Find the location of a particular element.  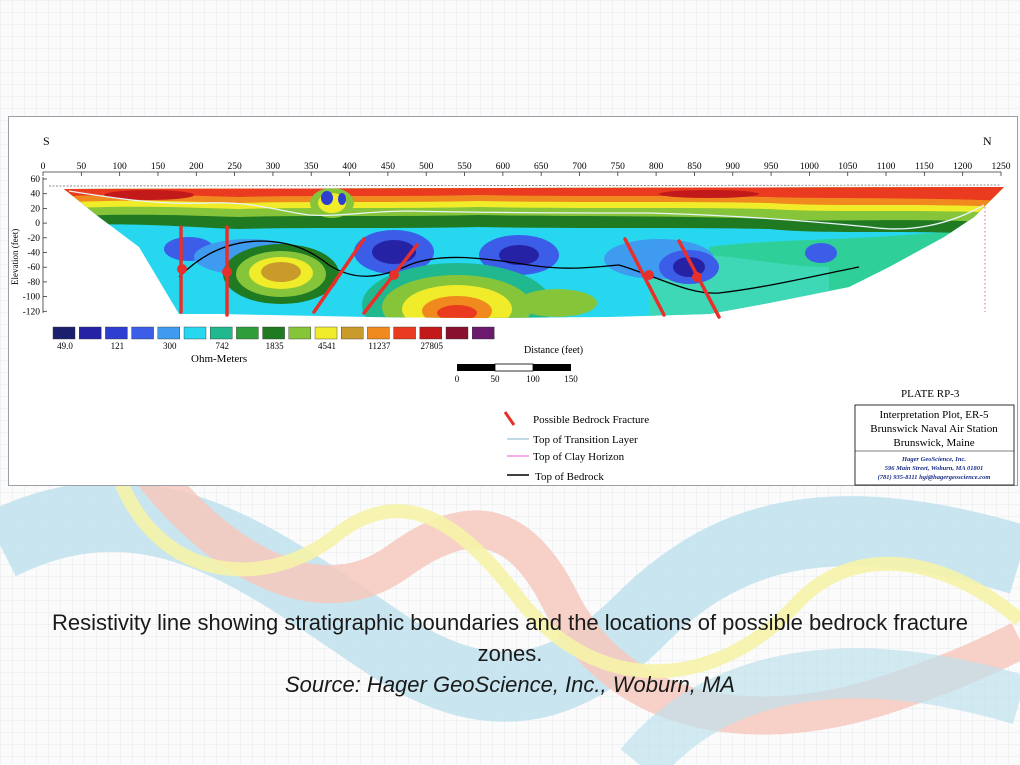

x-tick-label: 600 is located at coordinates (503, 167).